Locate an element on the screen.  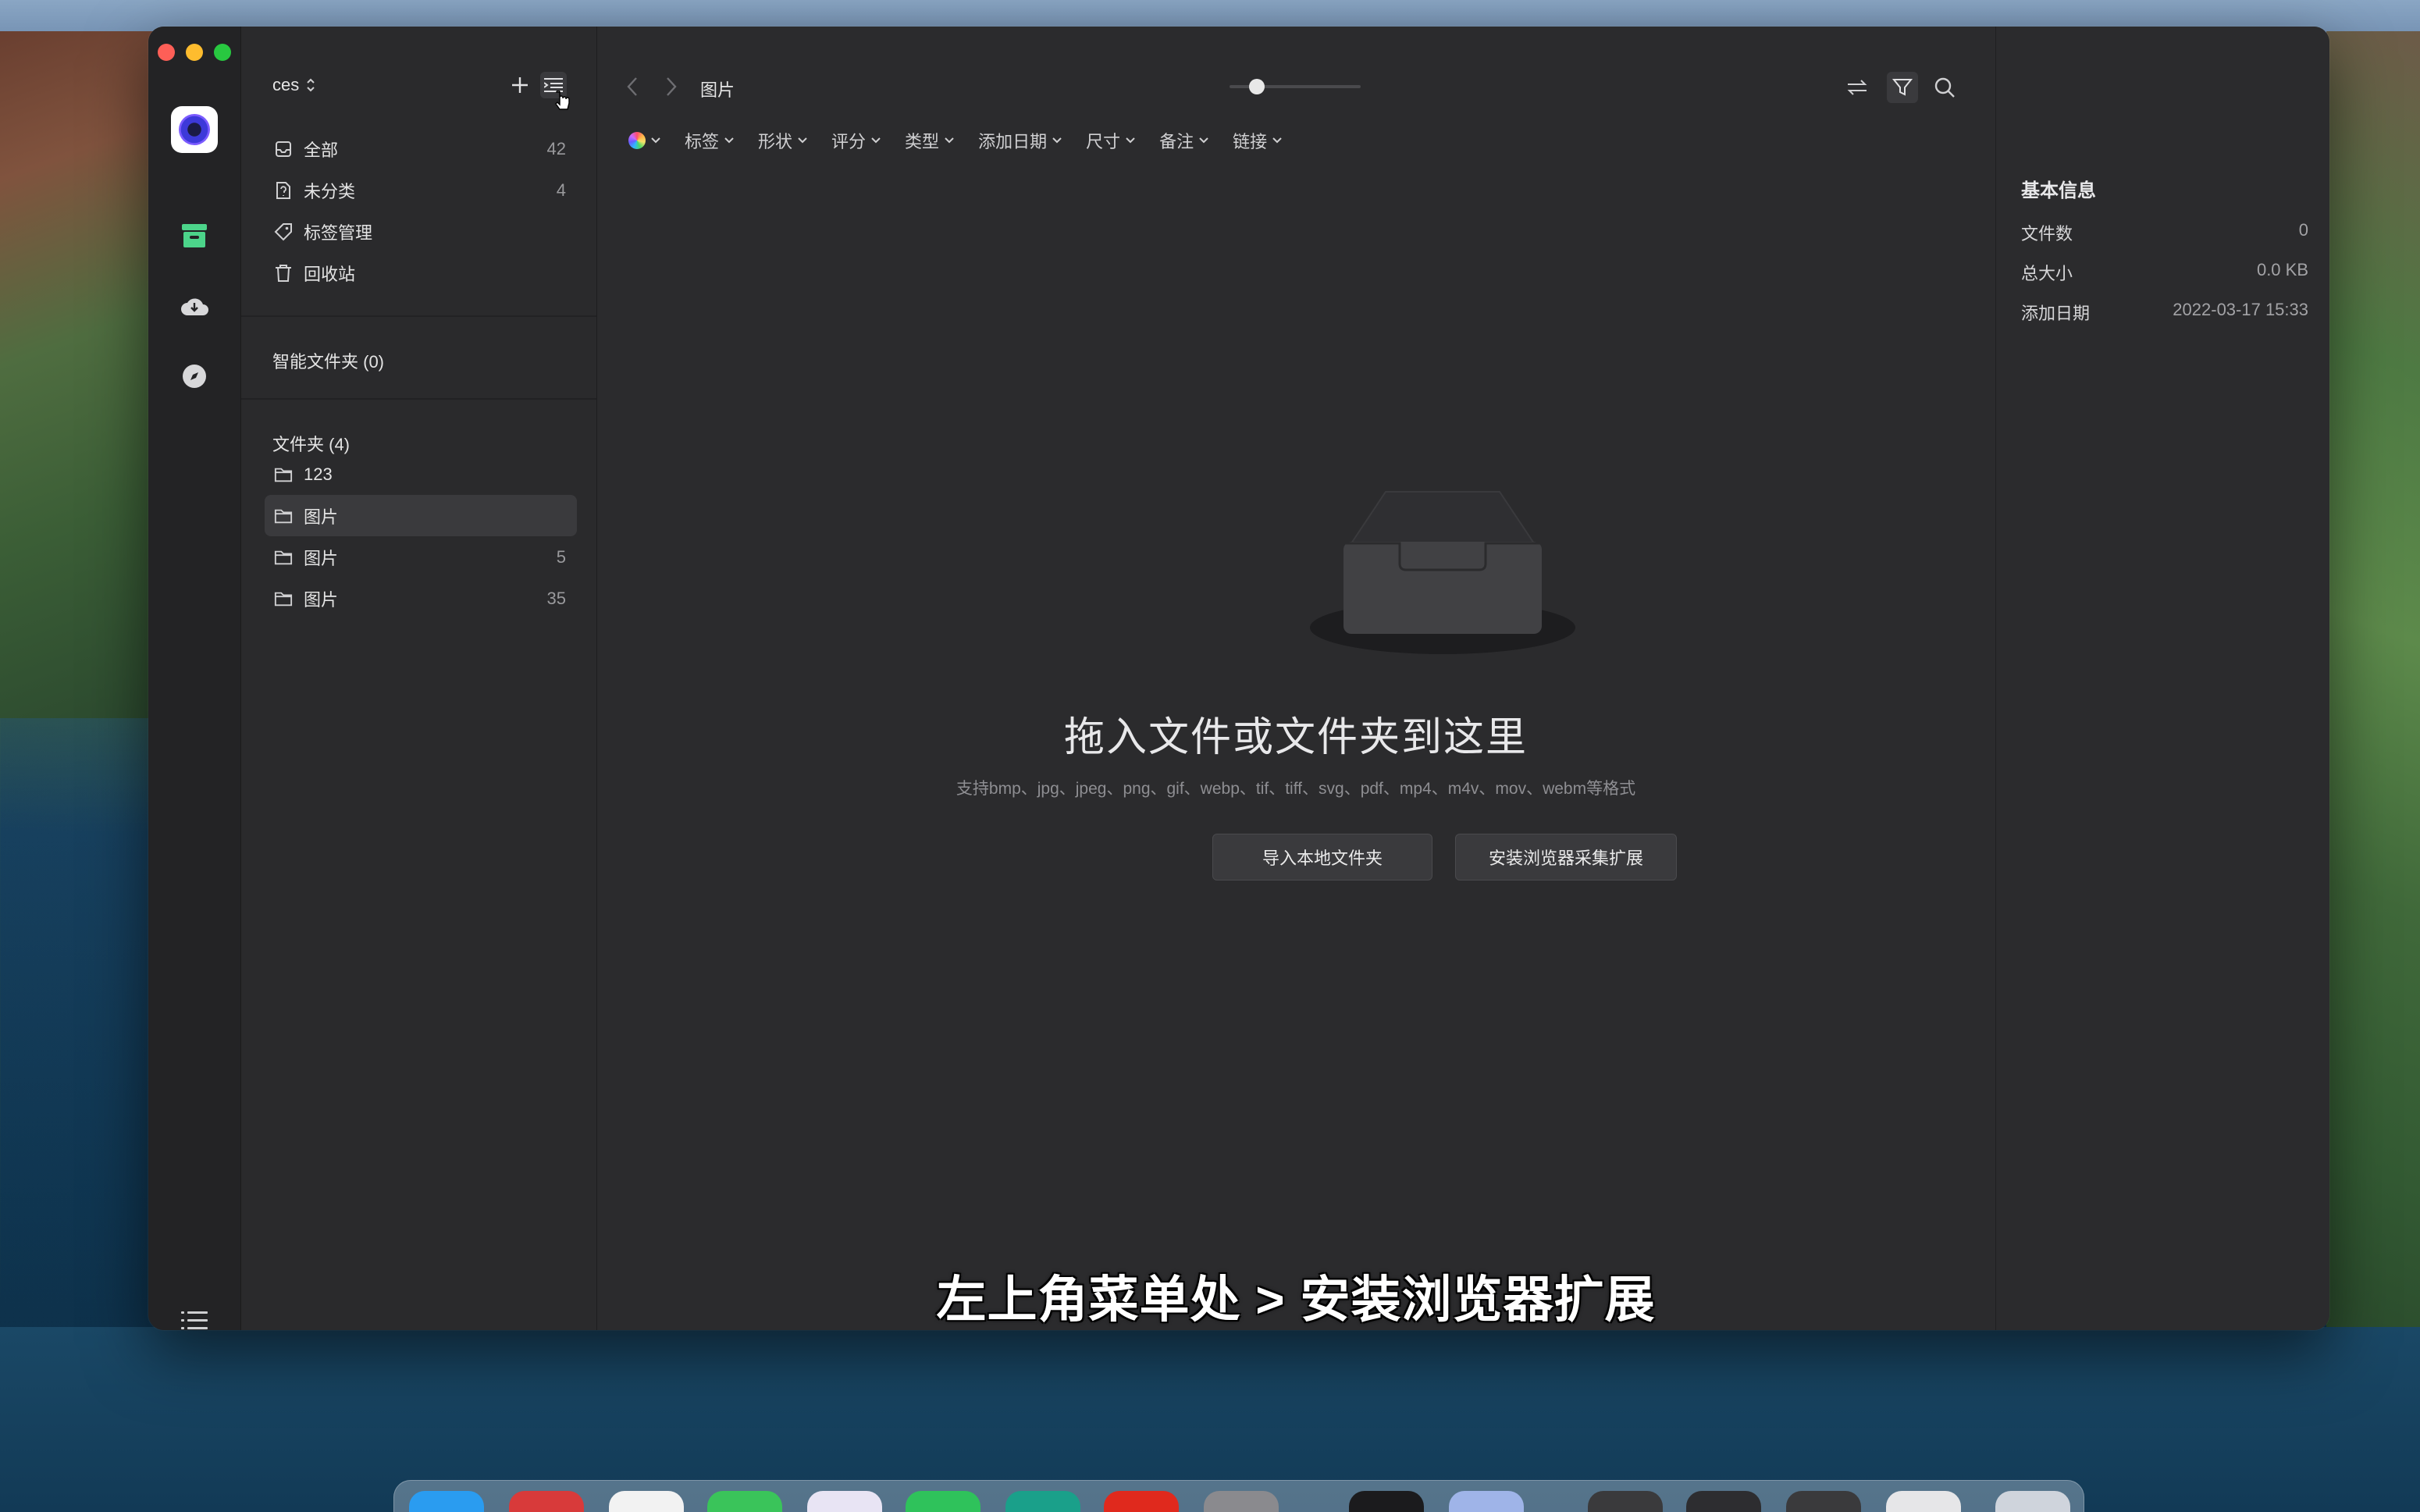
filter-type: 类型 is located at coordinates (930, 140).